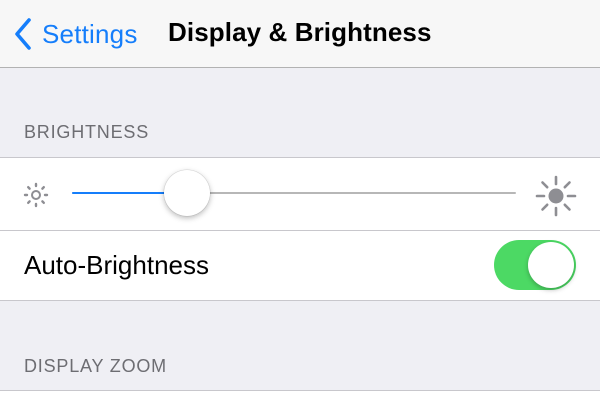 The height and width of the screenshot is (400, 600). Describe the element at coordinates (187, 193) in the screenshot. I see `brightness-slider-thumb` at that location.